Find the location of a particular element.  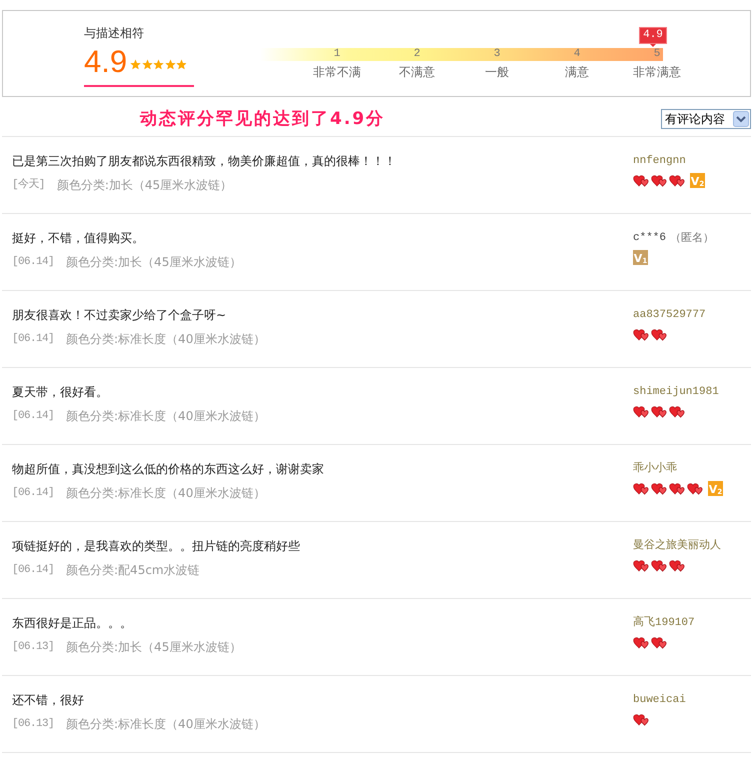

review-date: [今天] is located at coordinates (28, 185).